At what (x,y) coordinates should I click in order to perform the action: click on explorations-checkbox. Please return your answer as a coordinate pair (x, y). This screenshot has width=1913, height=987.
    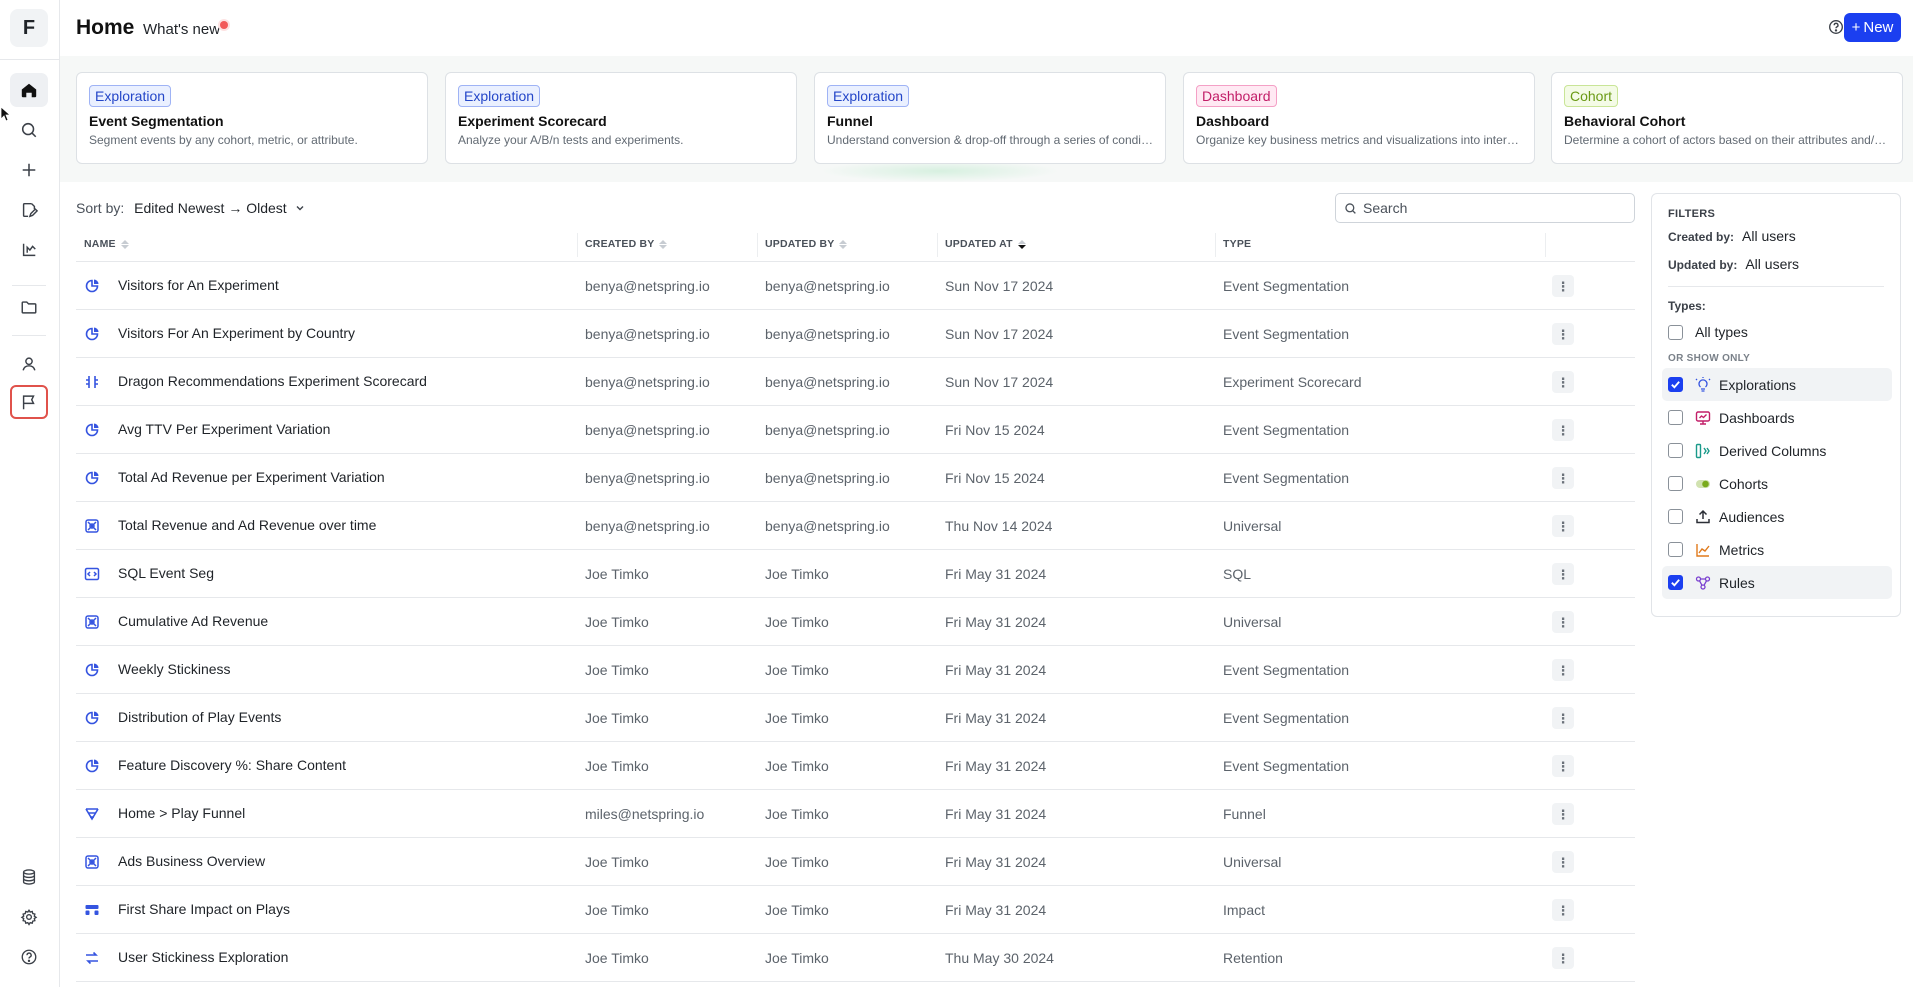
    Looking at the image, I should click on (1675, 384).